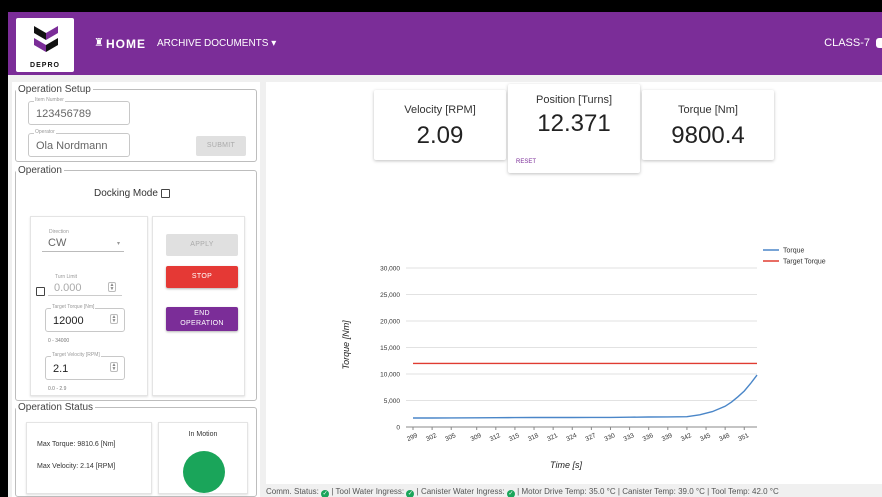  I want to click on docking-mode-checkbox, so click(165, 193).